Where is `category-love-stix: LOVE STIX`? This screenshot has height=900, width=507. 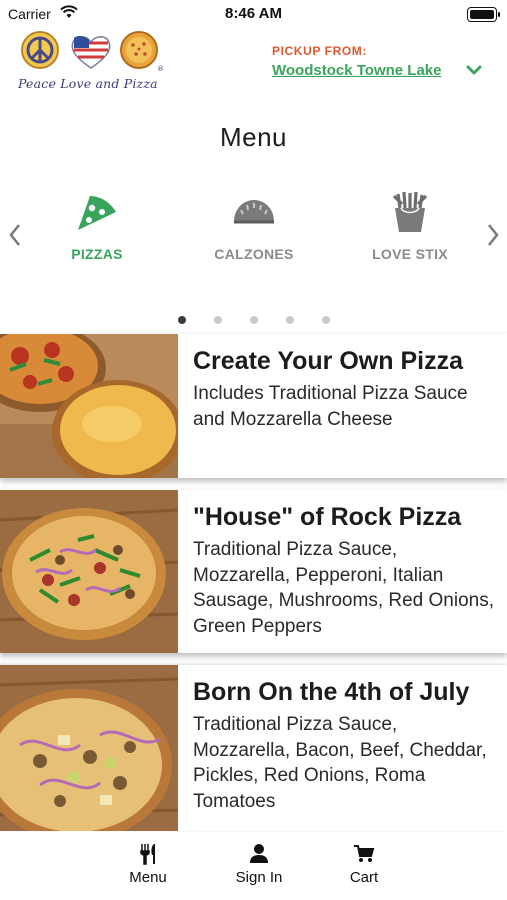
category-love-stix: LOVE STIX is located at coordinates (410, 226).